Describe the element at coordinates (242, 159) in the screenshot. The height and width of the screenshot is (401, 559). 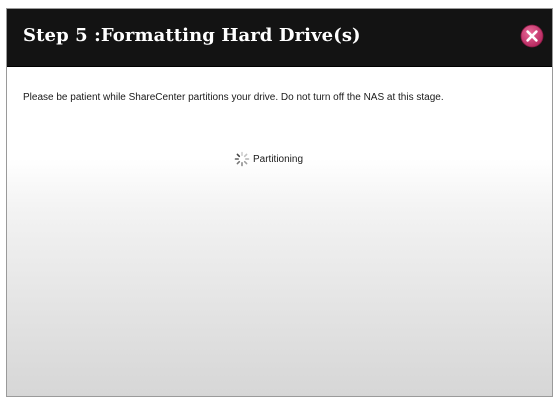
I see `spinner-icon` at that location.